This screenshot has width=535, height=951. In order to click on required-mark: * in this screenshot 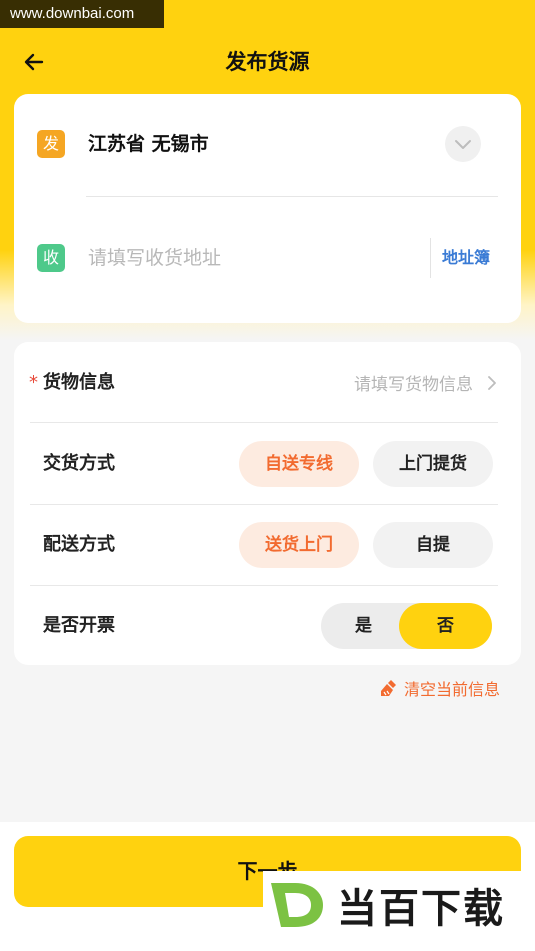, I will do `click(33, 382)`.